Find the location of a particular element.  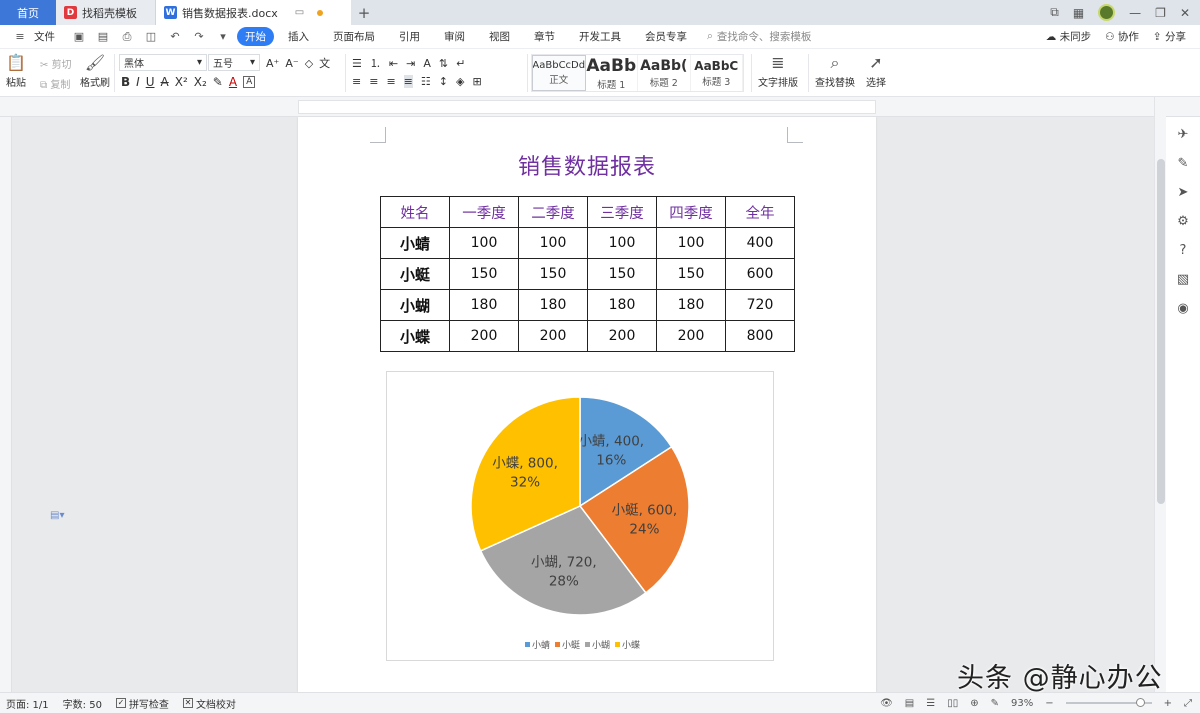

redo-icon: ↷ is located at coordinates (199, 37).